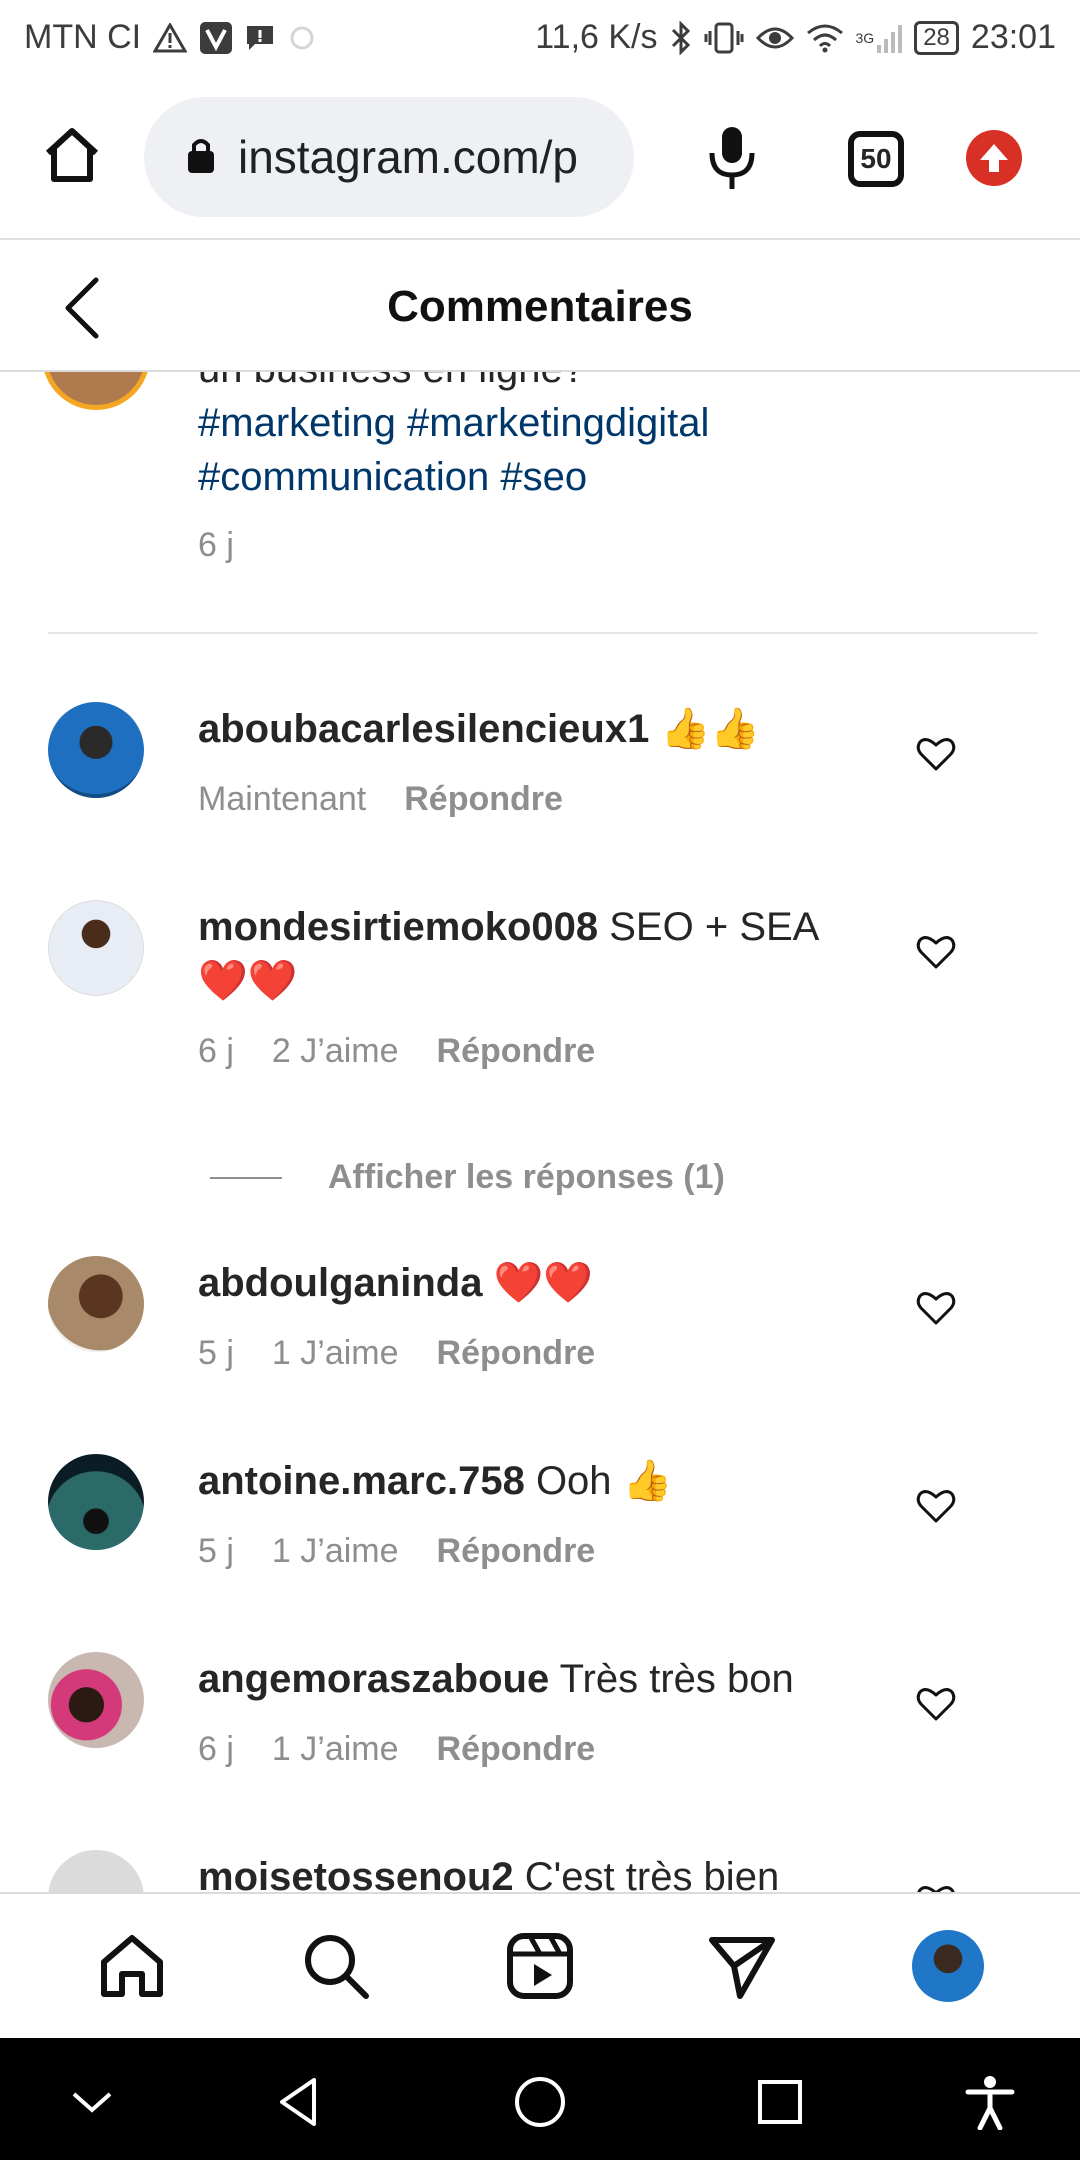  I want to click on comment-username: moisetossenou2, so click(356, 1873).